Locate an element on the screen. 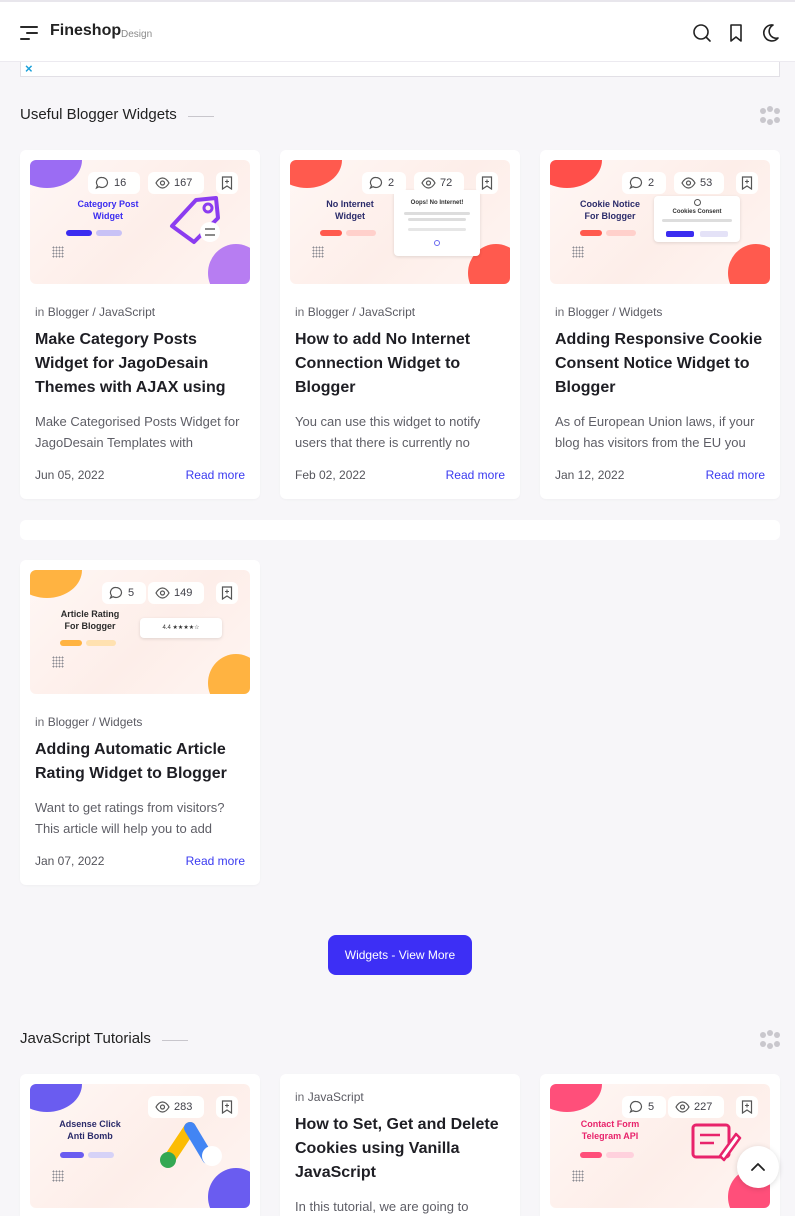  search-icon is located at coordinates (702, 33).